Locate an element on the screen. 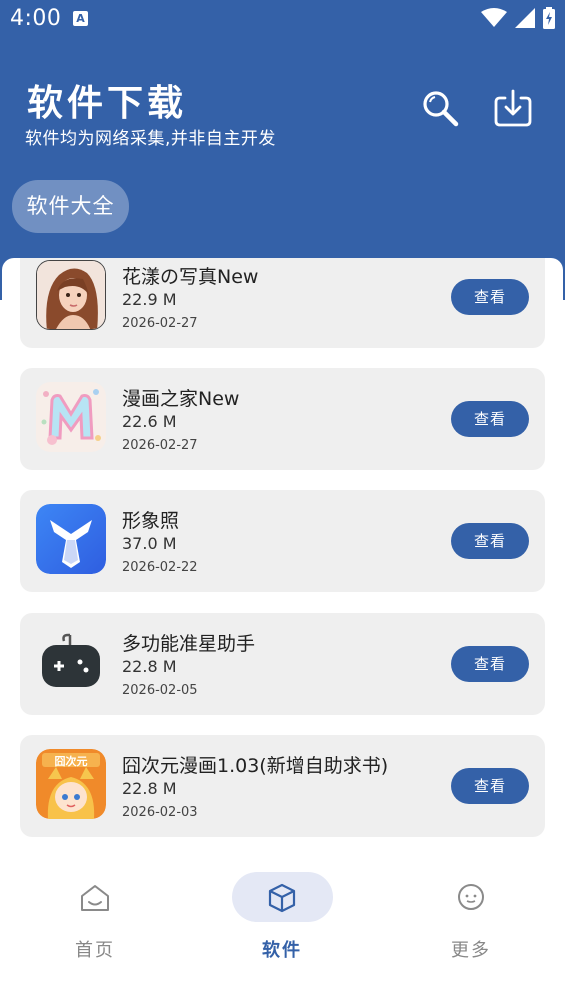 The width and height of the screenshot is (565, 1004). home-icon is located at coordinates (95, 898).